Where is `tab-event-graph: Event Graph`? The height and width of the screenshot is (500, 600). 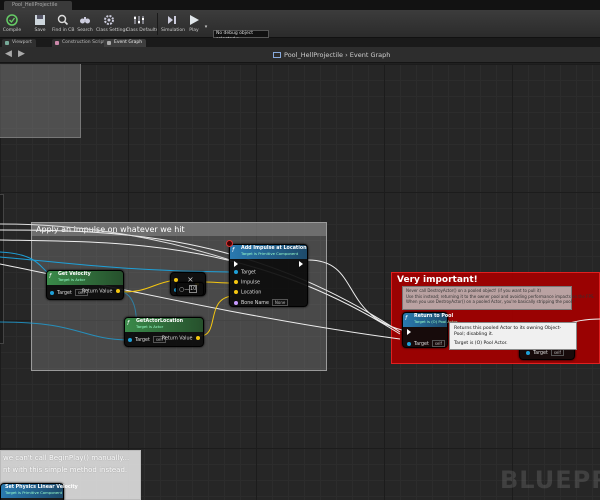 tab-event-graph: Event Graph is located at coordinates (125, 43).